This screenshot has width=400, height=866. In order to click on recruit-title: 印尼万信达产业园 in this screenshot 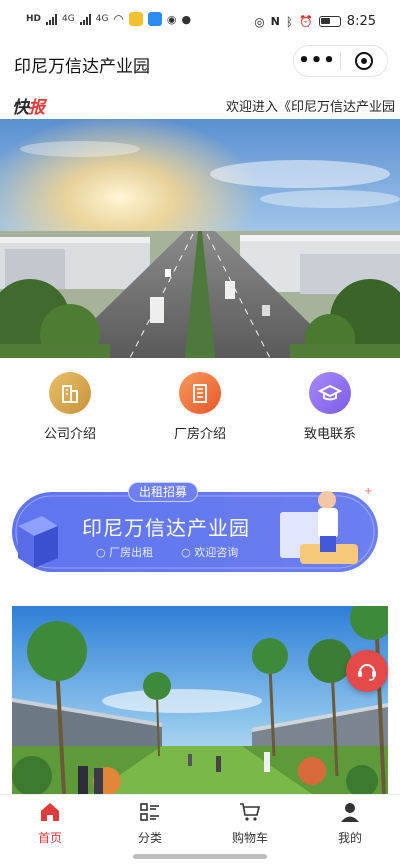, I will do `click(166, 528)`.